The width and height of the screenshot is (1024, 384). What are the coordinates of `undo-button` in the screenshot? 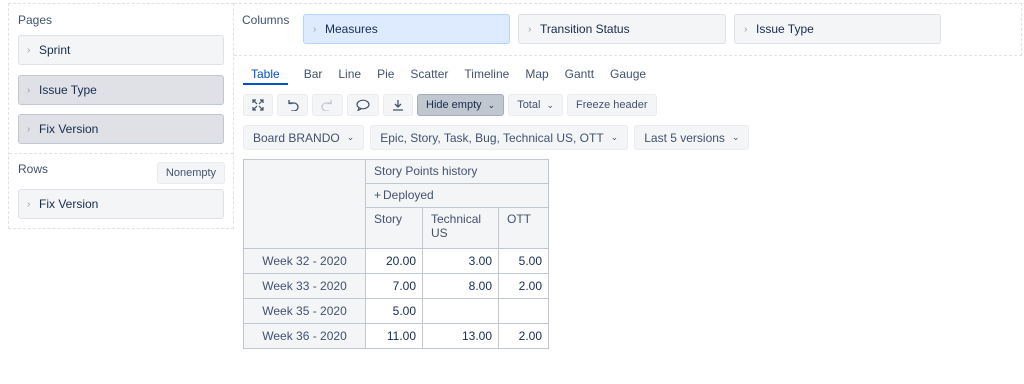 It's located at (292, 105).